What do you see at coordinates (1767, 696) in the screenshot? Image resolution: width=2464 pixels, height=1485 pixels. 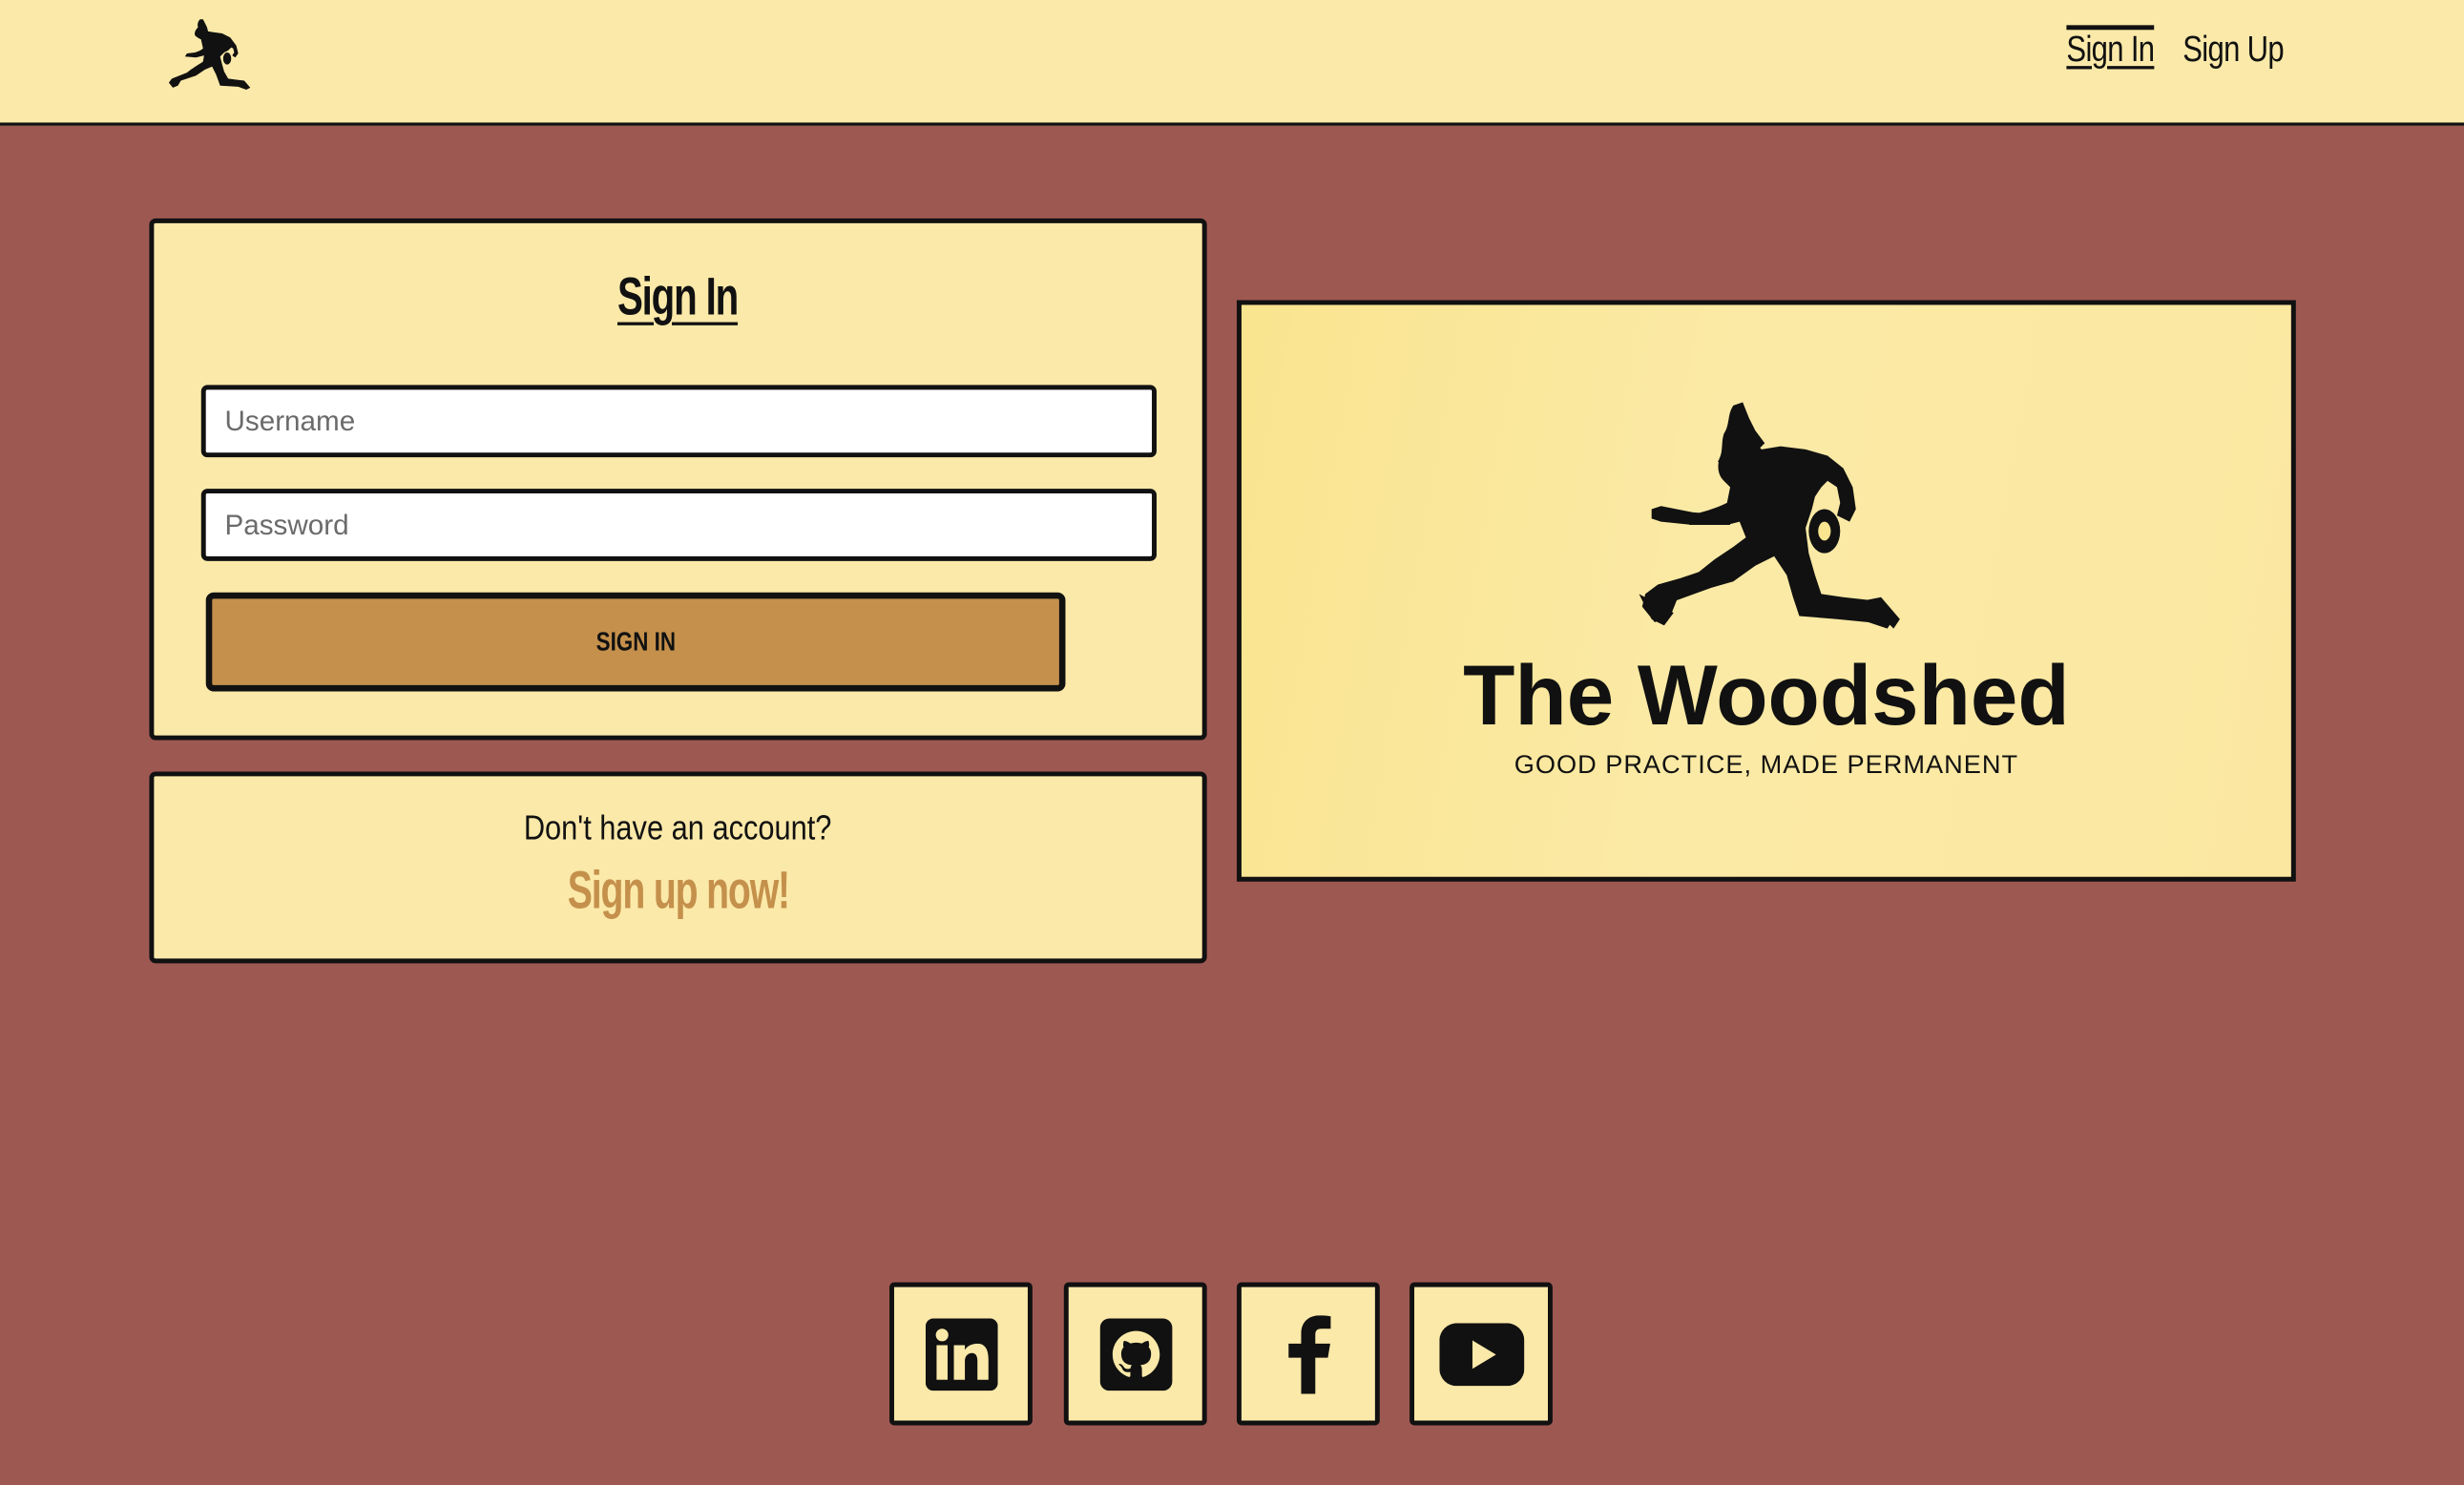 I see `brand-title: The Woodshed` at bounding box center [1767, 696].